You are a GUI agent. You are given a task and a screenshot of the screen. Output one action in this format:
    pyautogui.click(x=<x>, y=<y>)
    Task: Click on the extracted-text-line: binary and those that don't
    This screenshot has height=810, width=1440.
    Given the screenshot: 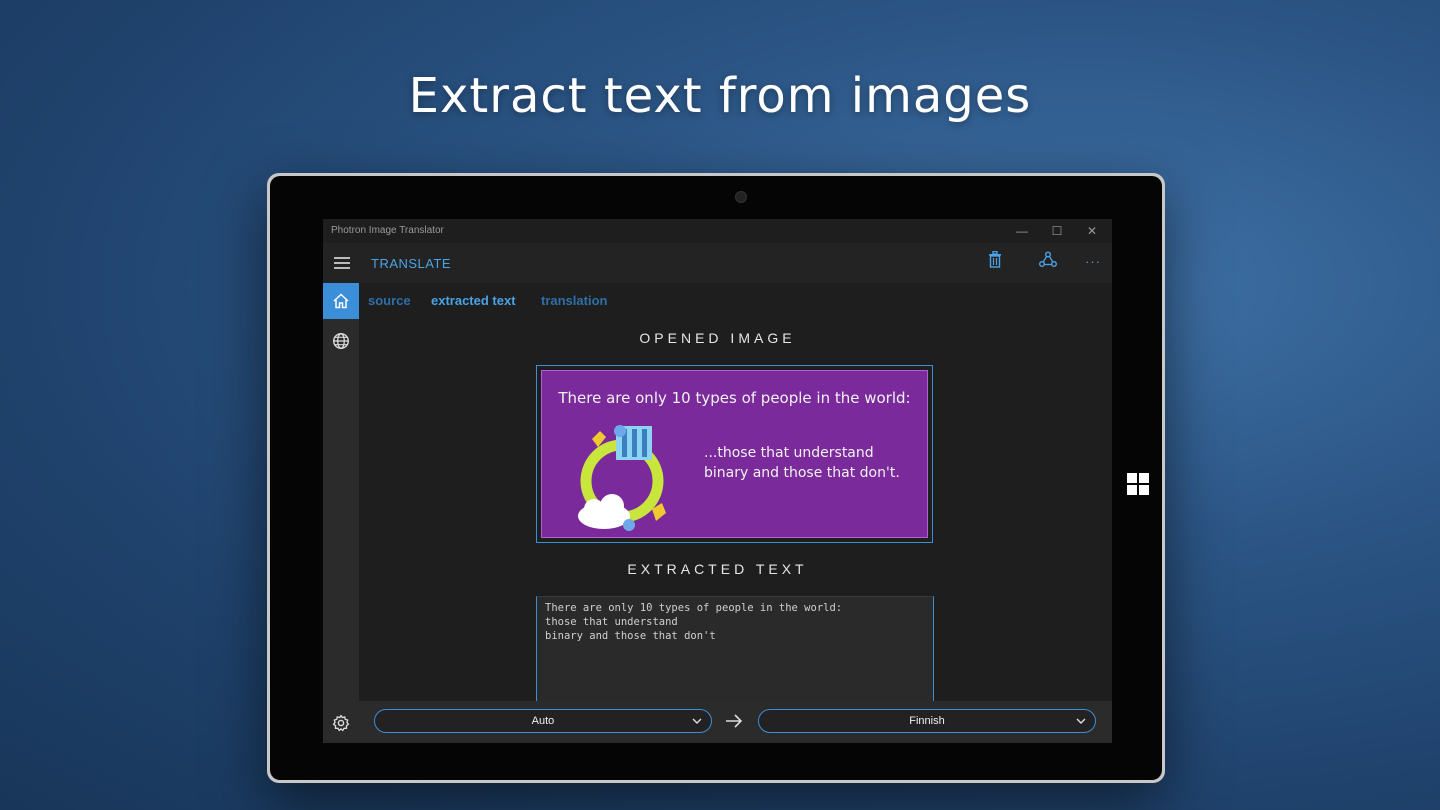 What is the action you would take?
    pyautogui.click(x=630, y=636)
    